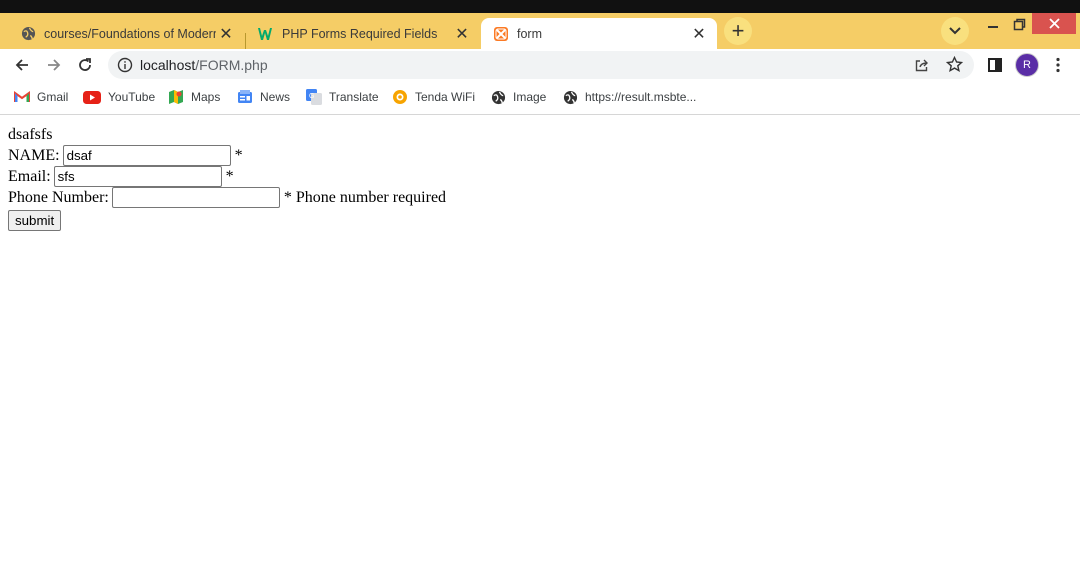 The height and width of the screenshot is (575, 1080). I want to click on bookmark-youtube: YouTube, so click(119, 97).